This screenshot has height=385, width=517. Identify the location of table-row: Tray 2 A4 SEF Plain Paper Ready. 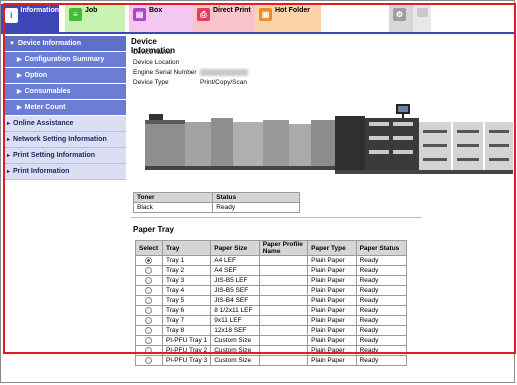
(271, 270).